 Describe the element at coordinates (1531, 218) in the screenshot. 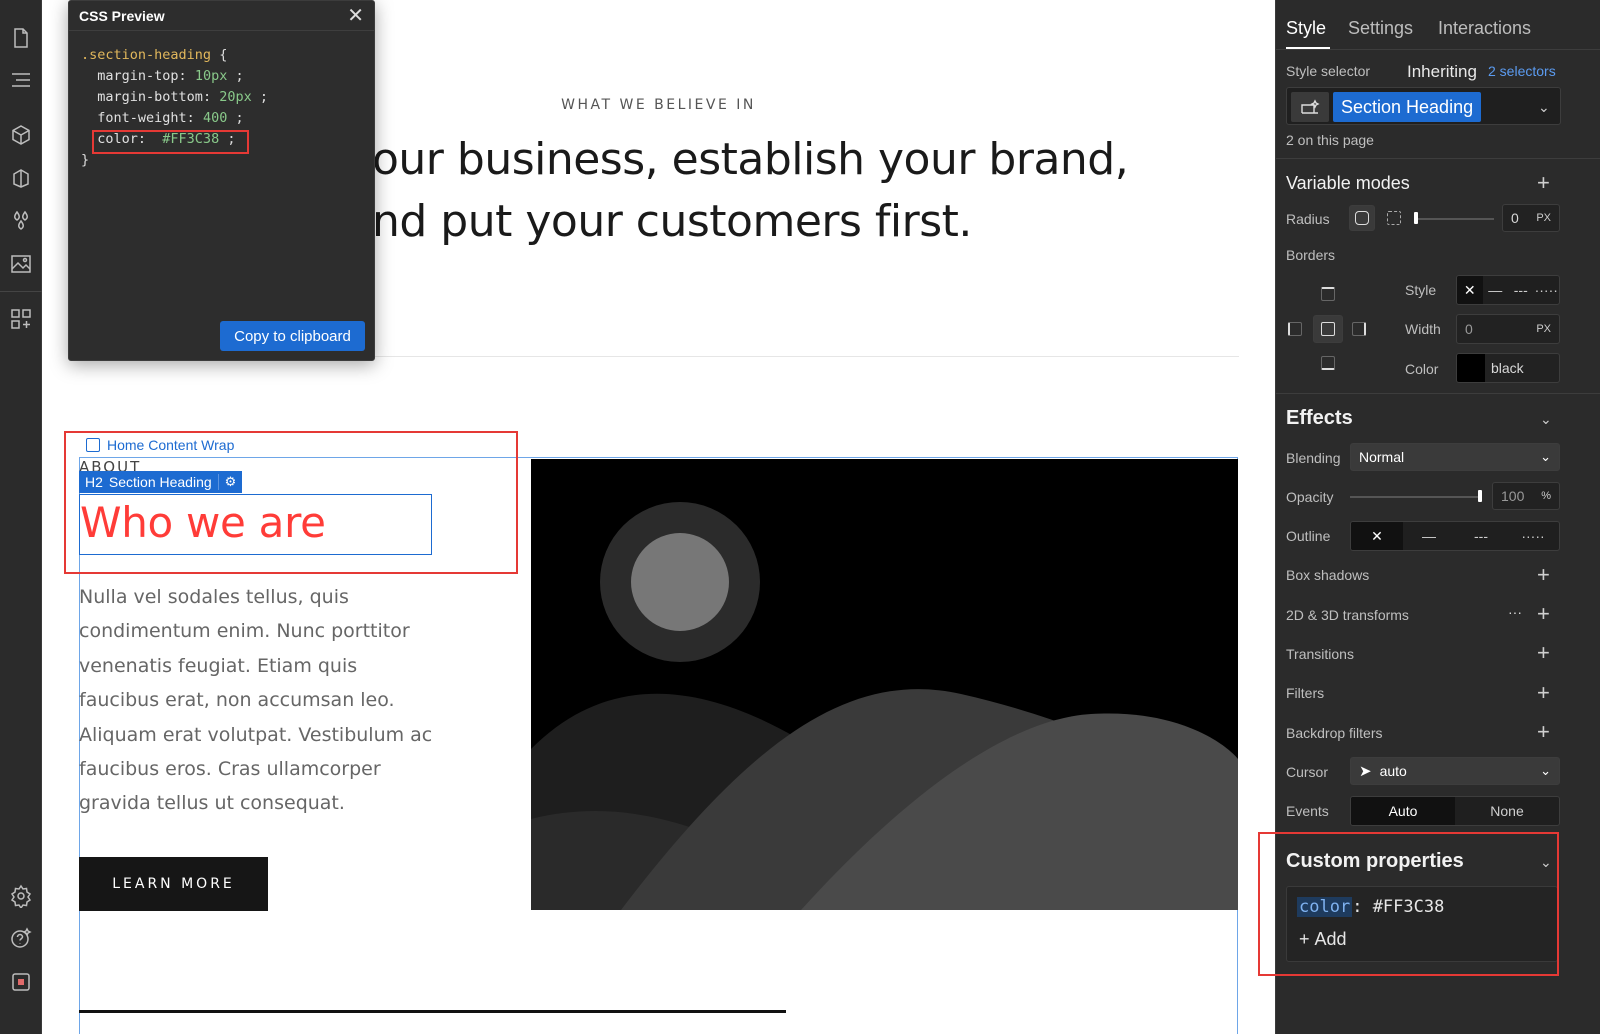

I see `radius-input: 0 PX` at that location.